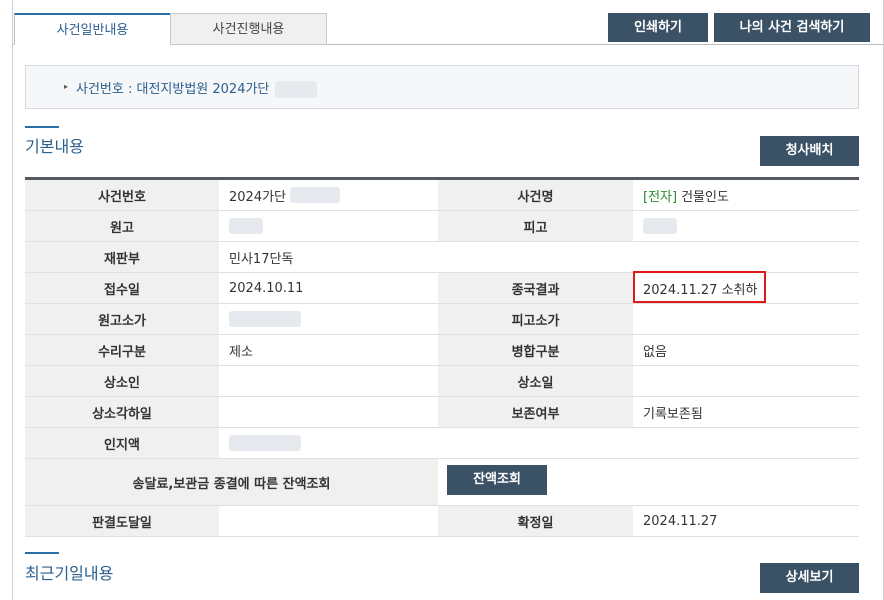  I want to click on table-row: 원고 피고, so click(442, 226).